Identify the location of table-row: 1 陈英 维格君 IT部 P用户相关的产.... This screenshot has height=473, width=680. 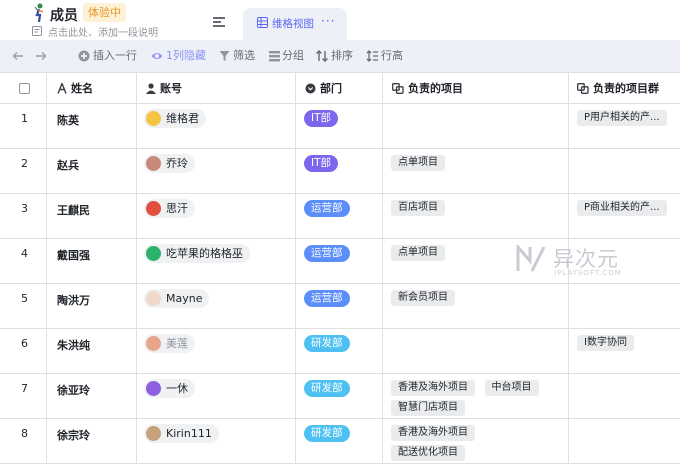
(340, 126).